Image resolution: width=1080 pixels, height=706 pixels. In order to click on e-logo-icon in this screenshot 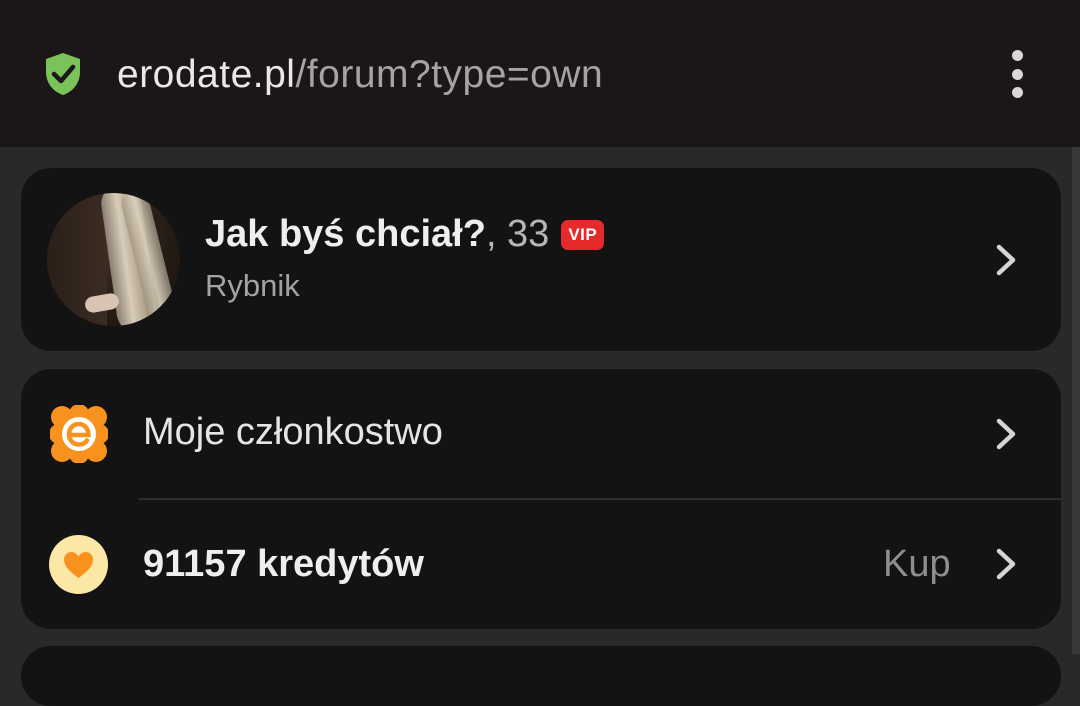, I will do `click(79, 434)`.